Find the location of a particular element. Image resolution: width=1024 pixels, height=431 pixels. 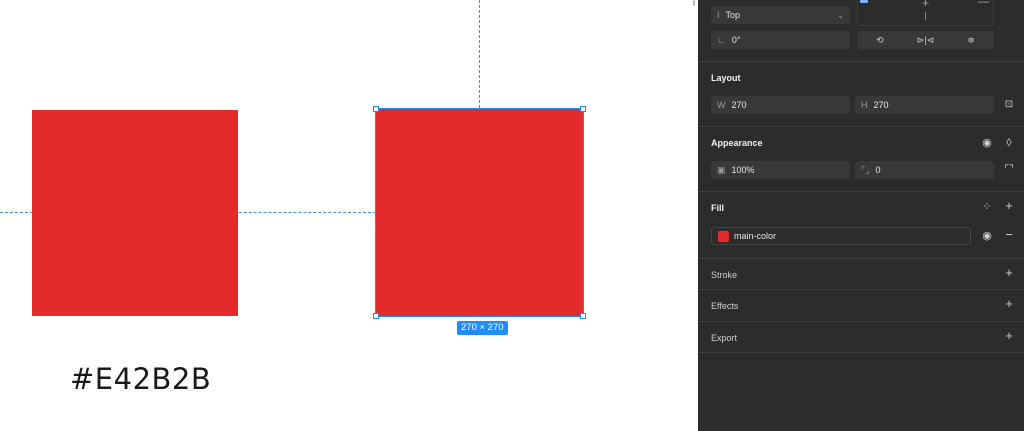

angle-icon: ∟ is located at coordinates (721, 40).